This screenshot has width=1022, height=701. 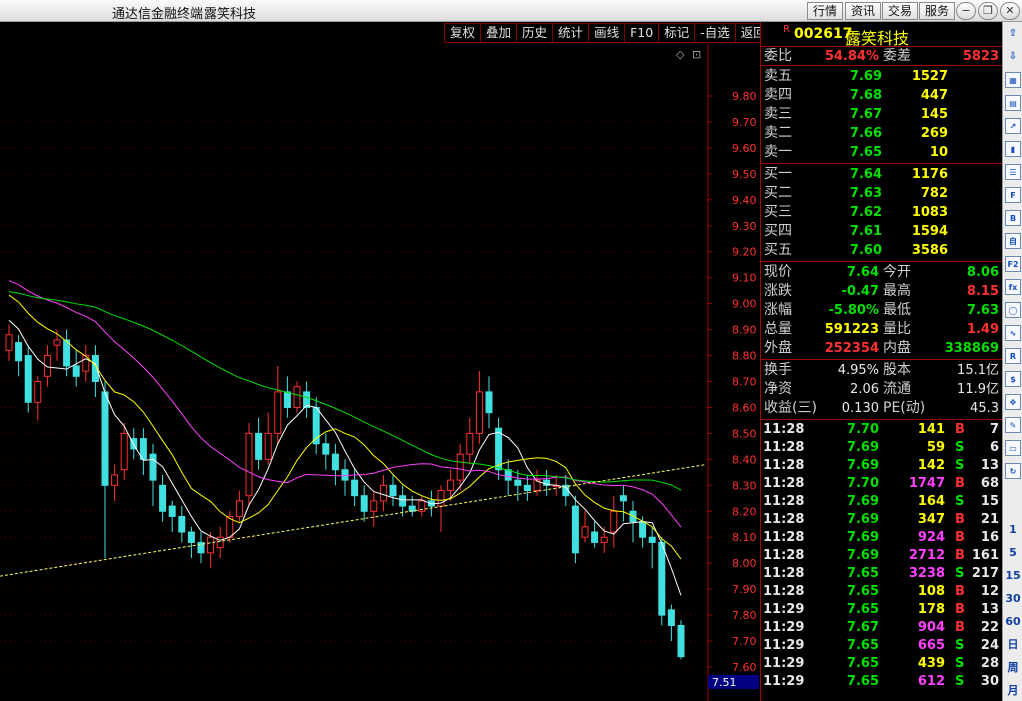 What do you see at coordinates (960, 645) in the screenshot?
I see `tick-side: S` at bounding box center [960, 645].